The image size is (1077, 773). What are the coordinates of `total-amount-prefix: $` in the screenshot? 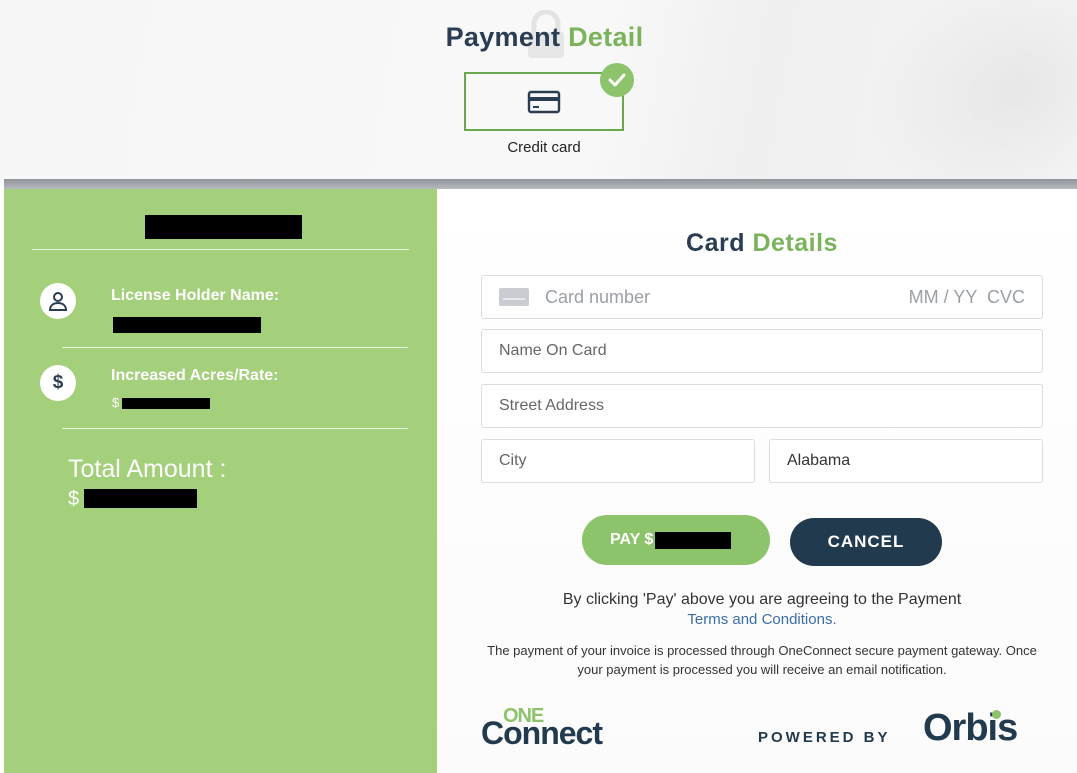 It's located at (74, 499).